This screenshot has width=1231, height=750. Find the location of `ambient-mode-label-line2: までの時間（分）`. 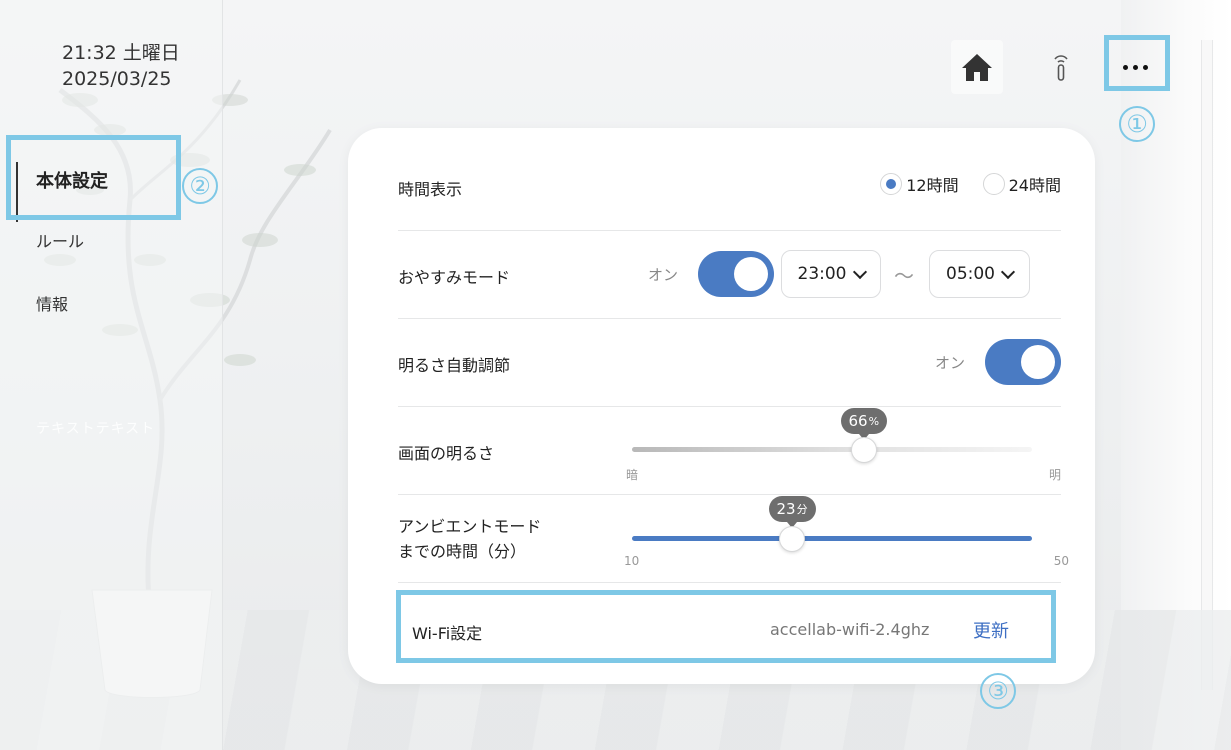

ambient-mode-label-line2: までの時間（分） is located at coordinates (462, 551).